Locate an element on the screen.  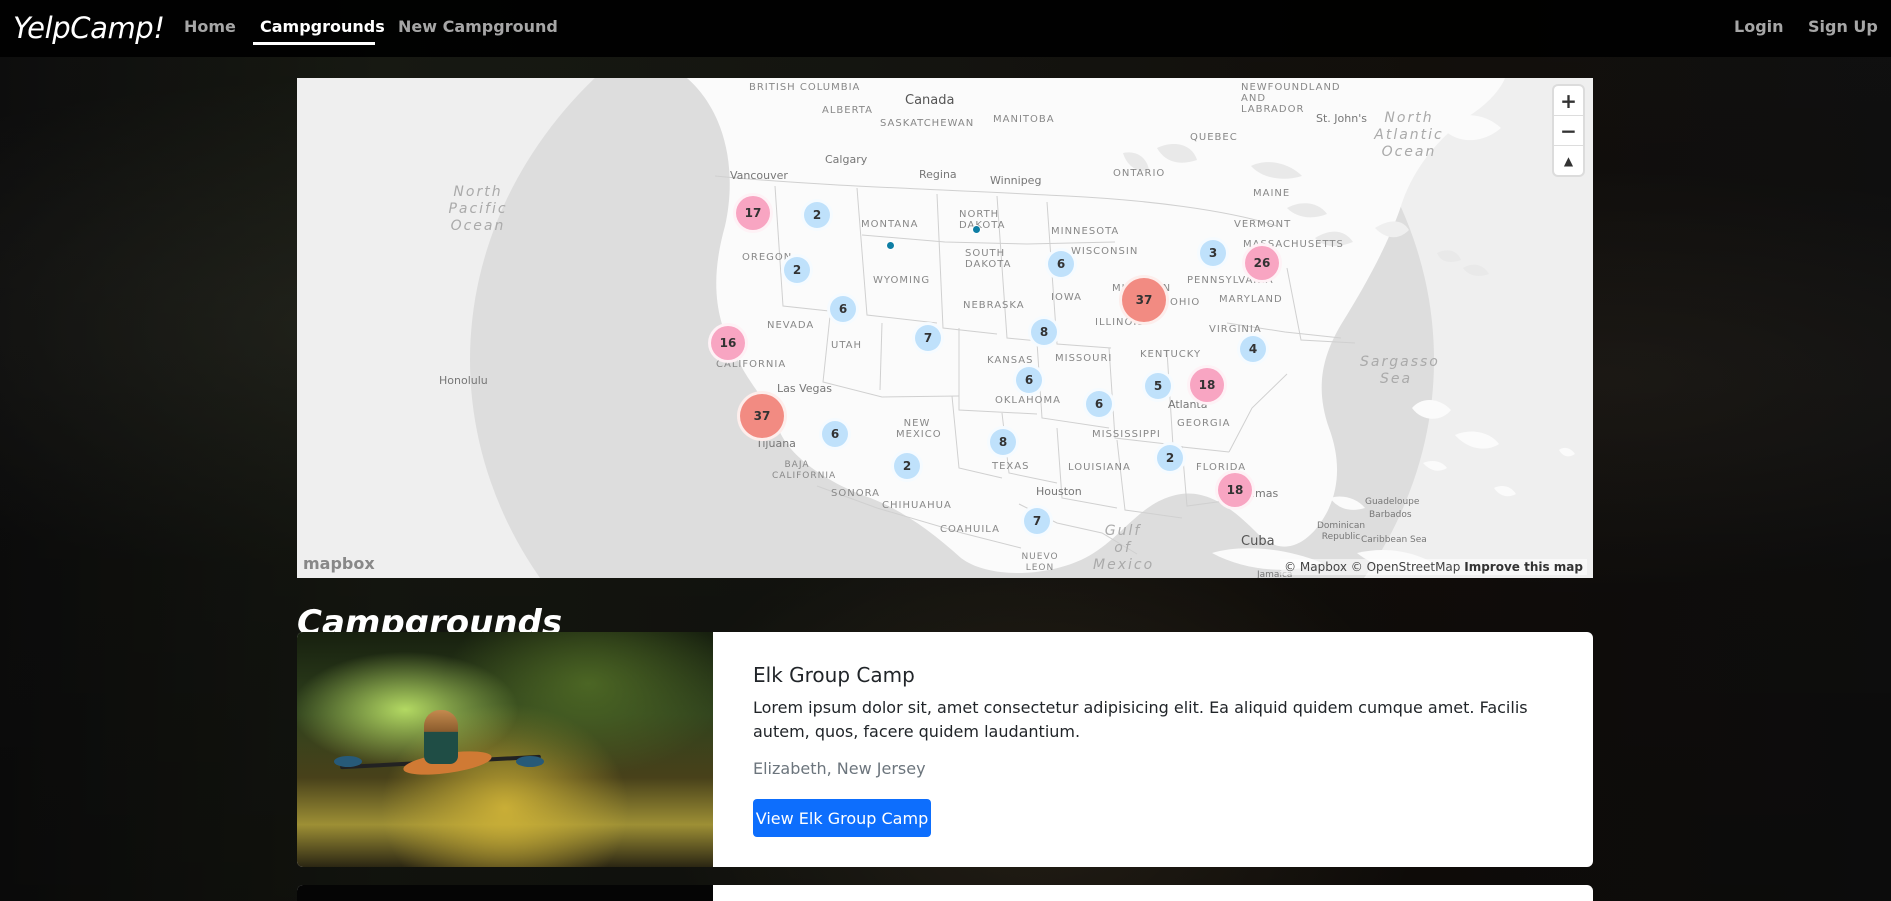
zoom-out-button: − is located at coordinates (1568, 131).